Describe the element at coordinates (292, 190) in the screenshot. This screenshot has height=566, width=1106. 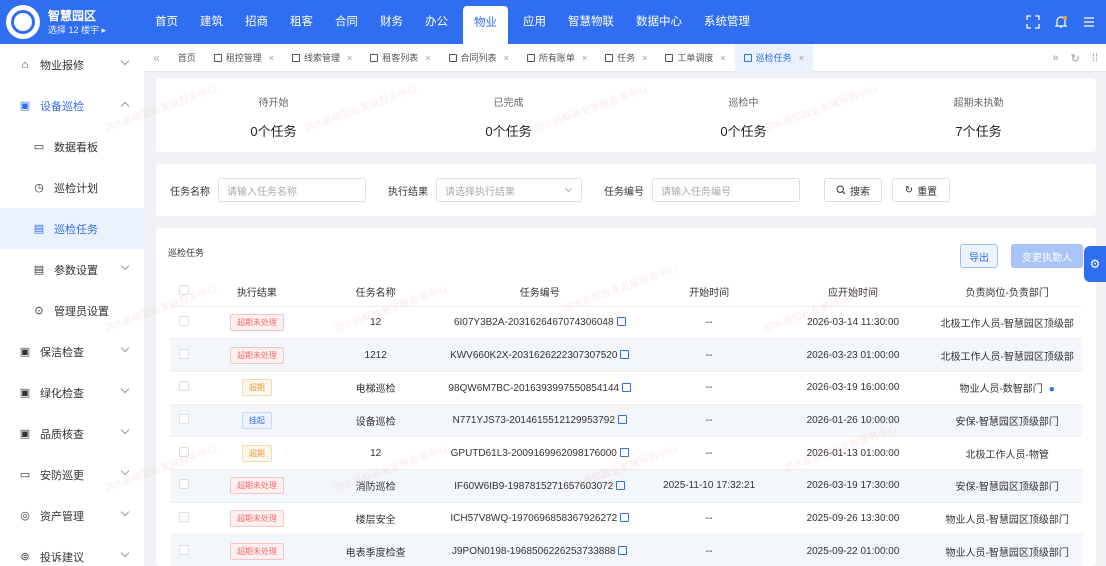
I see `task-name-input: 请输入任务名称` at that location.